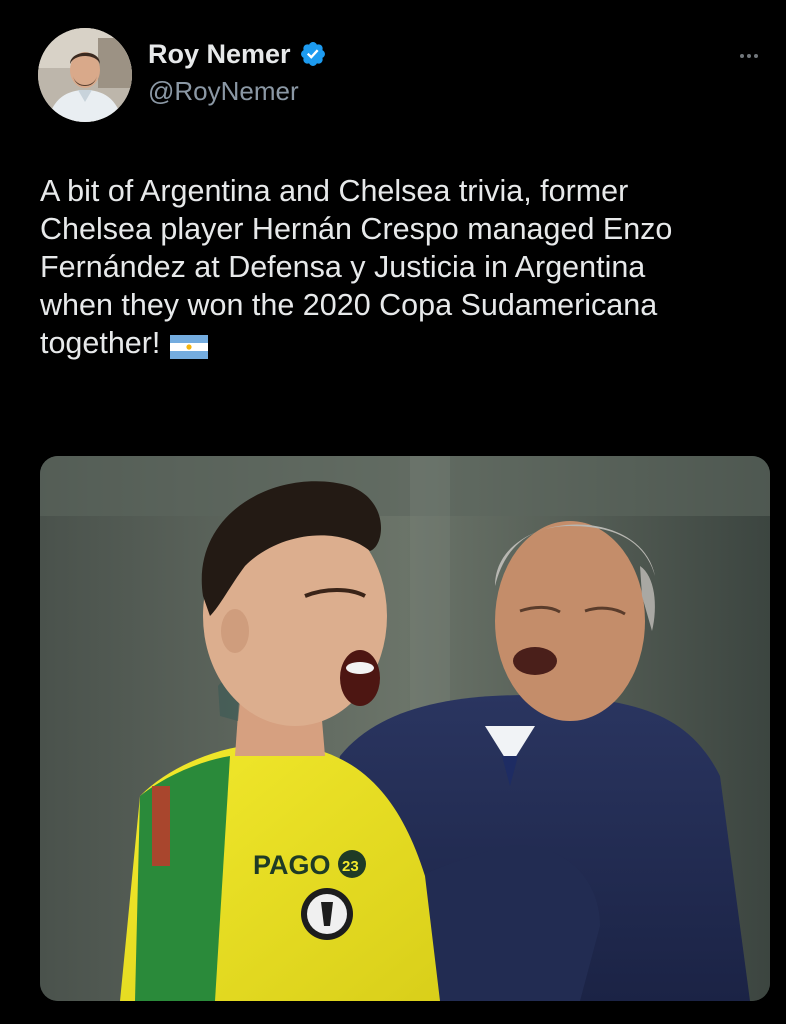 This screenshot has height=1024, width=786. Describe the element at coordinates (350, 866) in the screenshot. I see `kit-number-text: 23` at that location.